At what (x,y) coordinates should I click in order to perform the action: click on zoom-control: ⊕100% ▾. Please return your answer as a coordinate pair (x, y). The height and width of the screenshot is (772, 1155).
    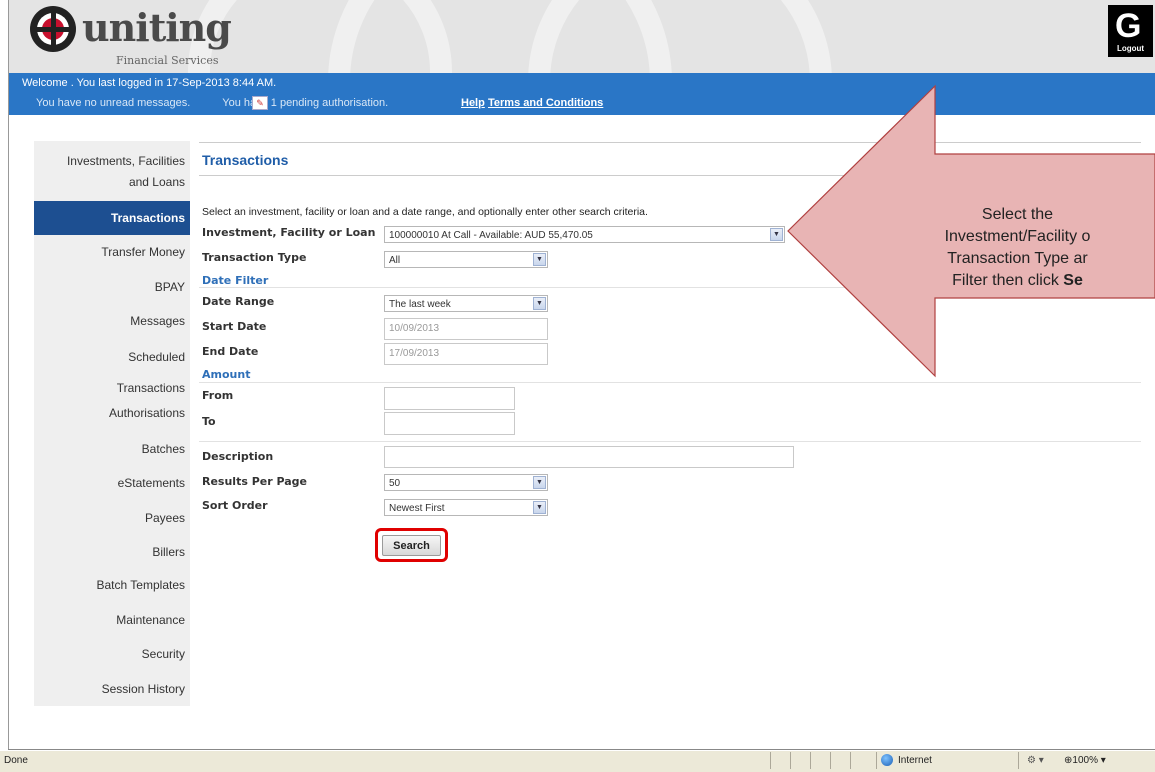
    Looking at the image, I should click on (1085, 760).